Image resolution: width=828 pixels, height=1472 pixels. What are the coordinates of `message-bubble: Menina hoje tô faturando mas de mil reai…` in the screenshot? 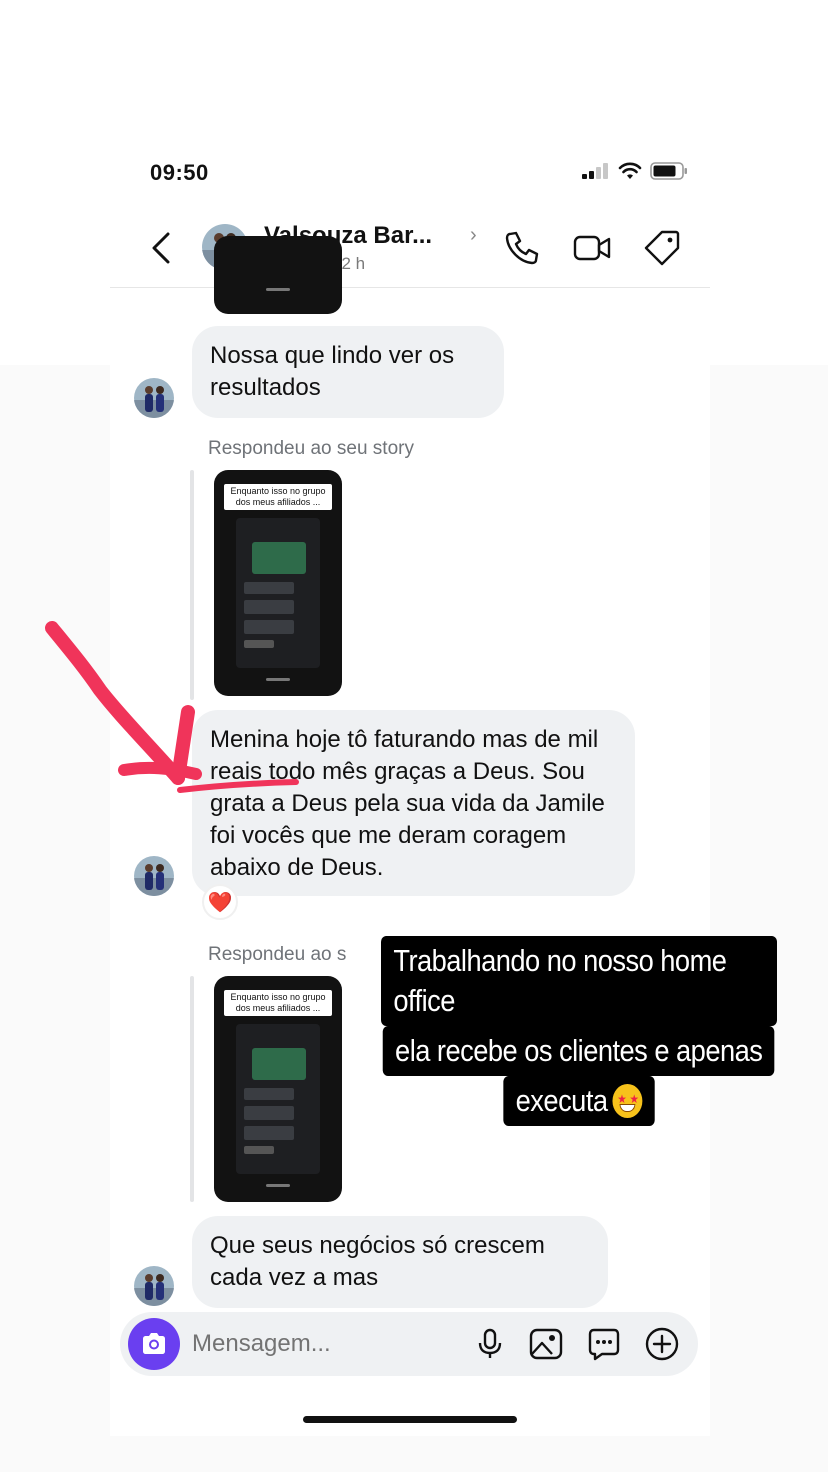 It's located at (413, 803).